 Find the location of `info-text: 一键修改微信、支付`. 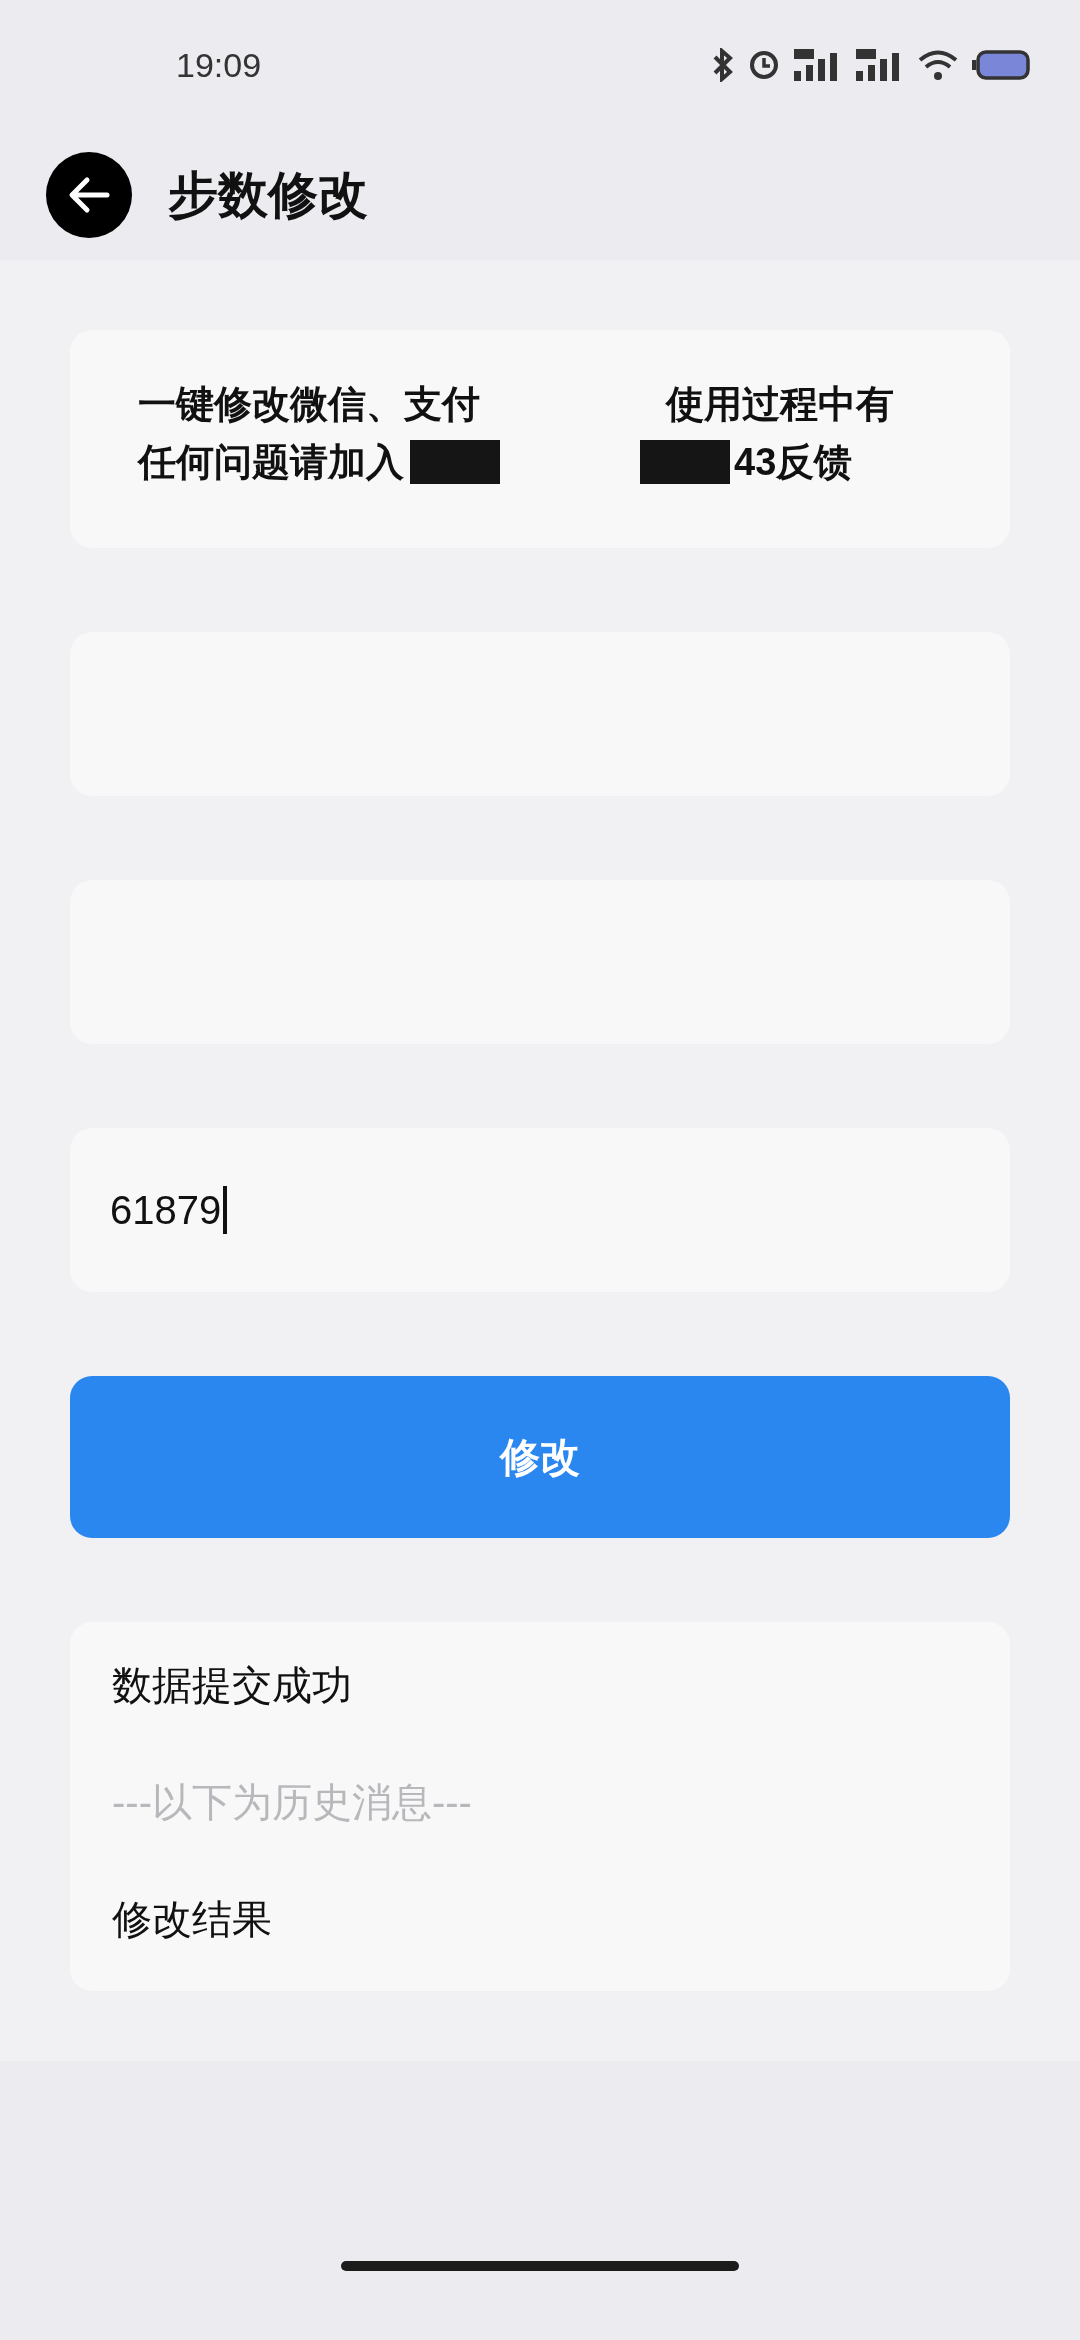

info-text: 一键修改微信、支付 is located at coordinates (309, 404).